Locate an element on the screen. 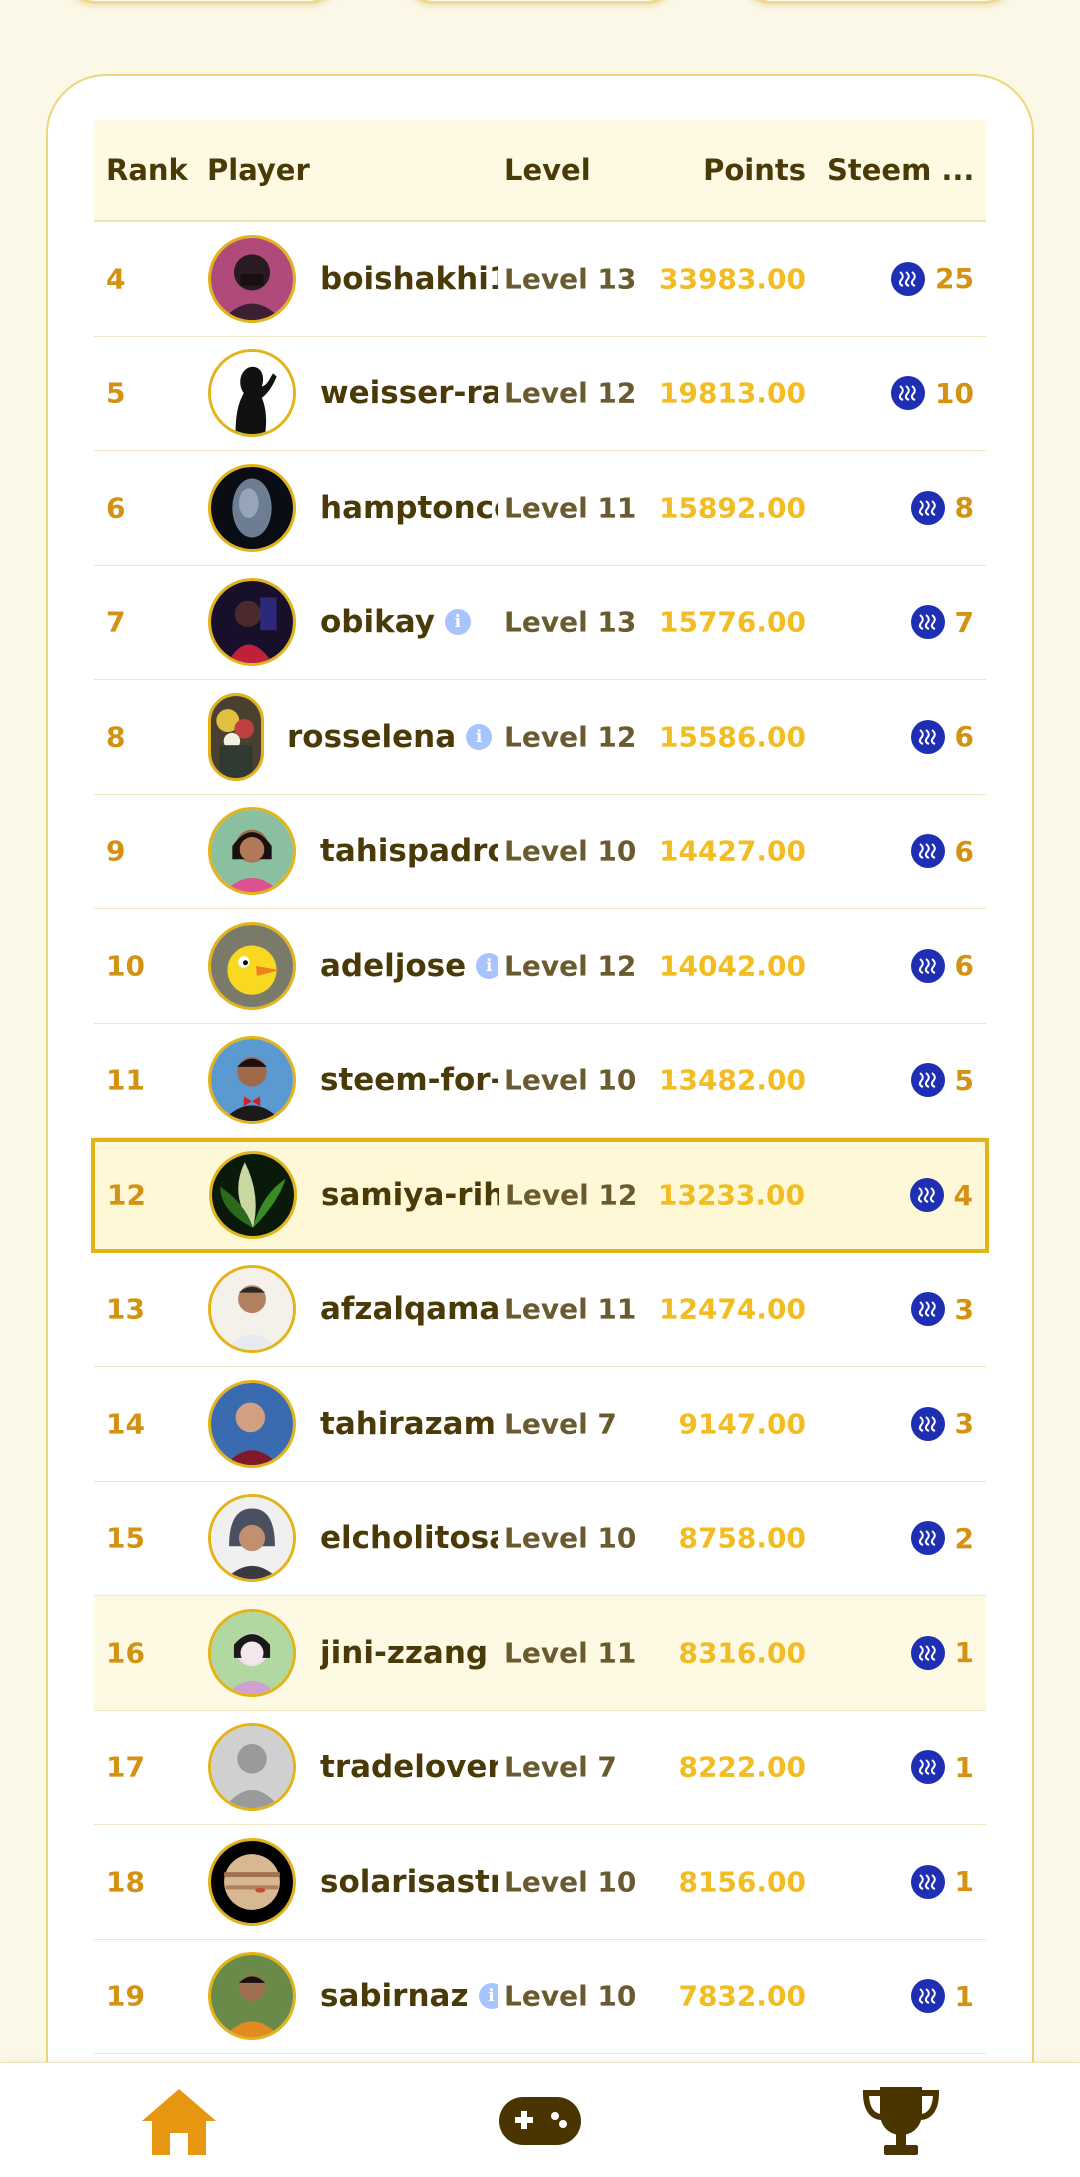 Image resolution: width=1080 pixels, height=2177 pixels. table-row: 7 obikay i Level 13 15776.00 7 is located at coordinates (540, 622).